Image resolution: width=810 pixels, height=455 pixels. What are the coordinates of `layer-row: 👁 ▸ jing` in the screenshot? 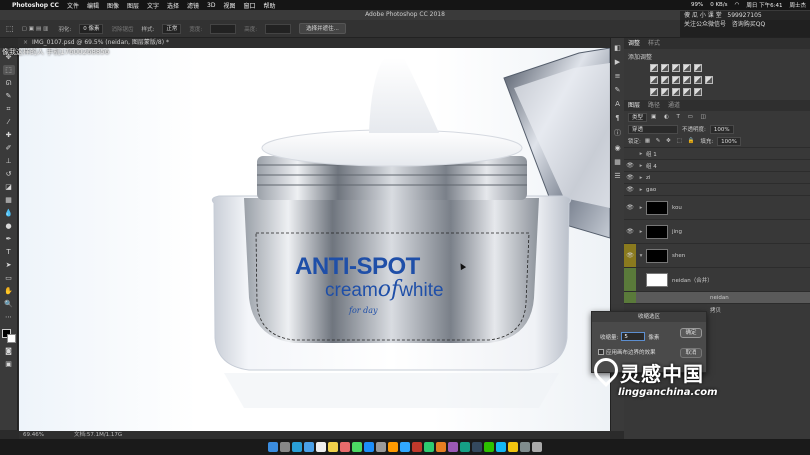 It's located at (717, 231).